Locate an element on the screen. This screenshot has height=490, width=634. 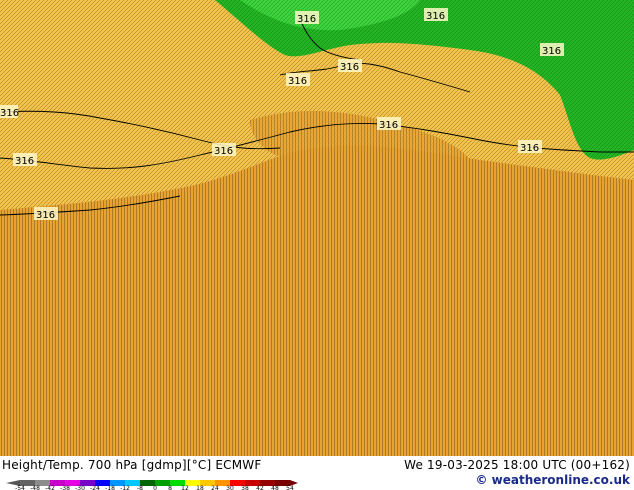
colorbar-tick-label: -30 is located at coordinates (80, 487).